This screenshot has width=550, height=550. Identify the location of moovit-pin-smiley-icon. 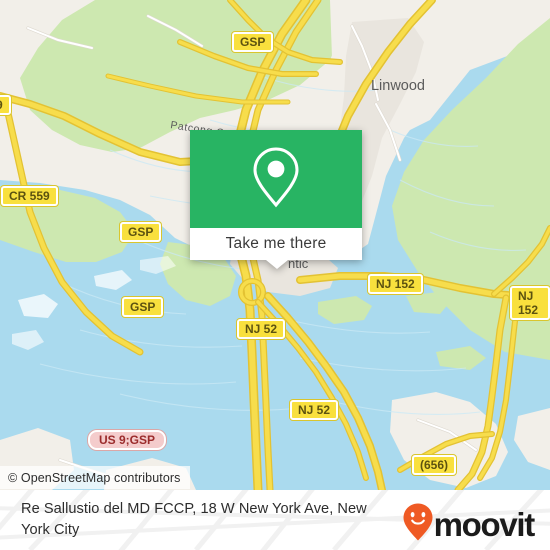
(418, 524).